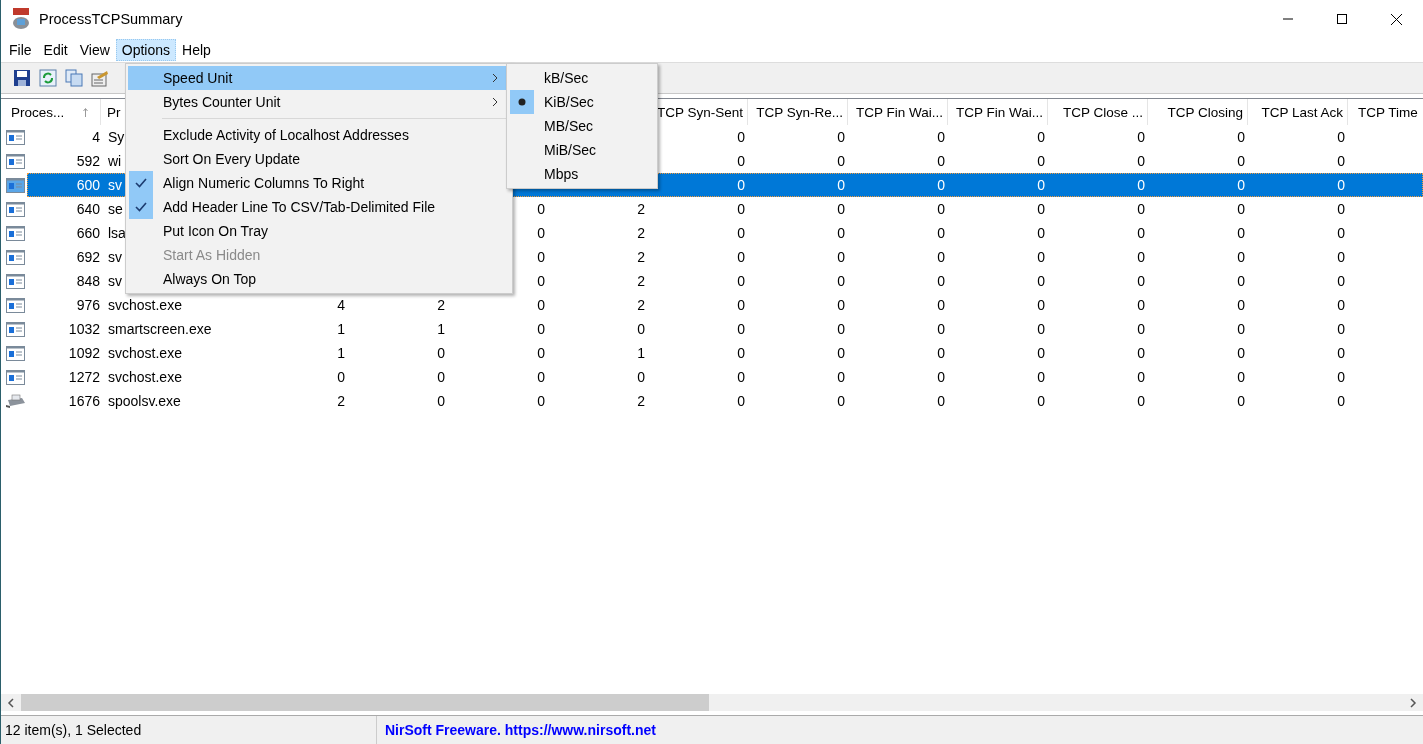 Image resolution: width=1423 pixels, height=744 pixels. Describe the element at coordinates (84, 377) in the screenshot. I see `table-cell: 1272` at that location.